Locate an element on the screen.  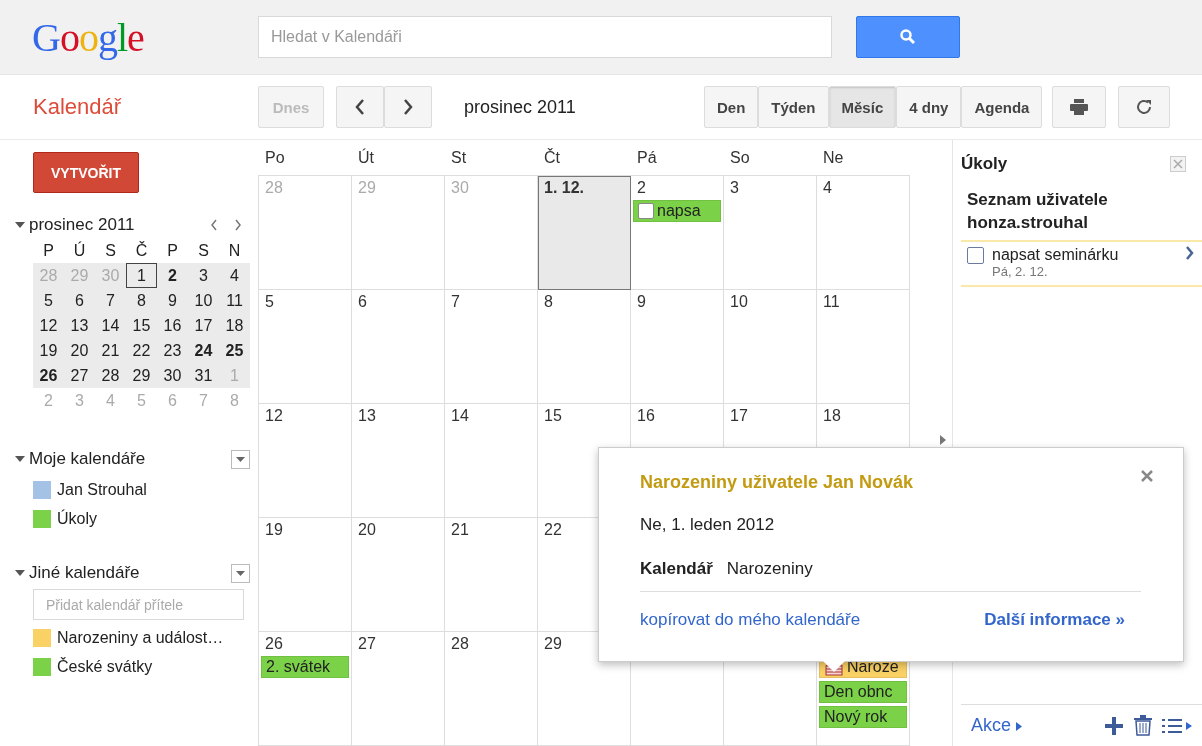
mini-calendar-day: 1 is located at coordinates (141, 275).